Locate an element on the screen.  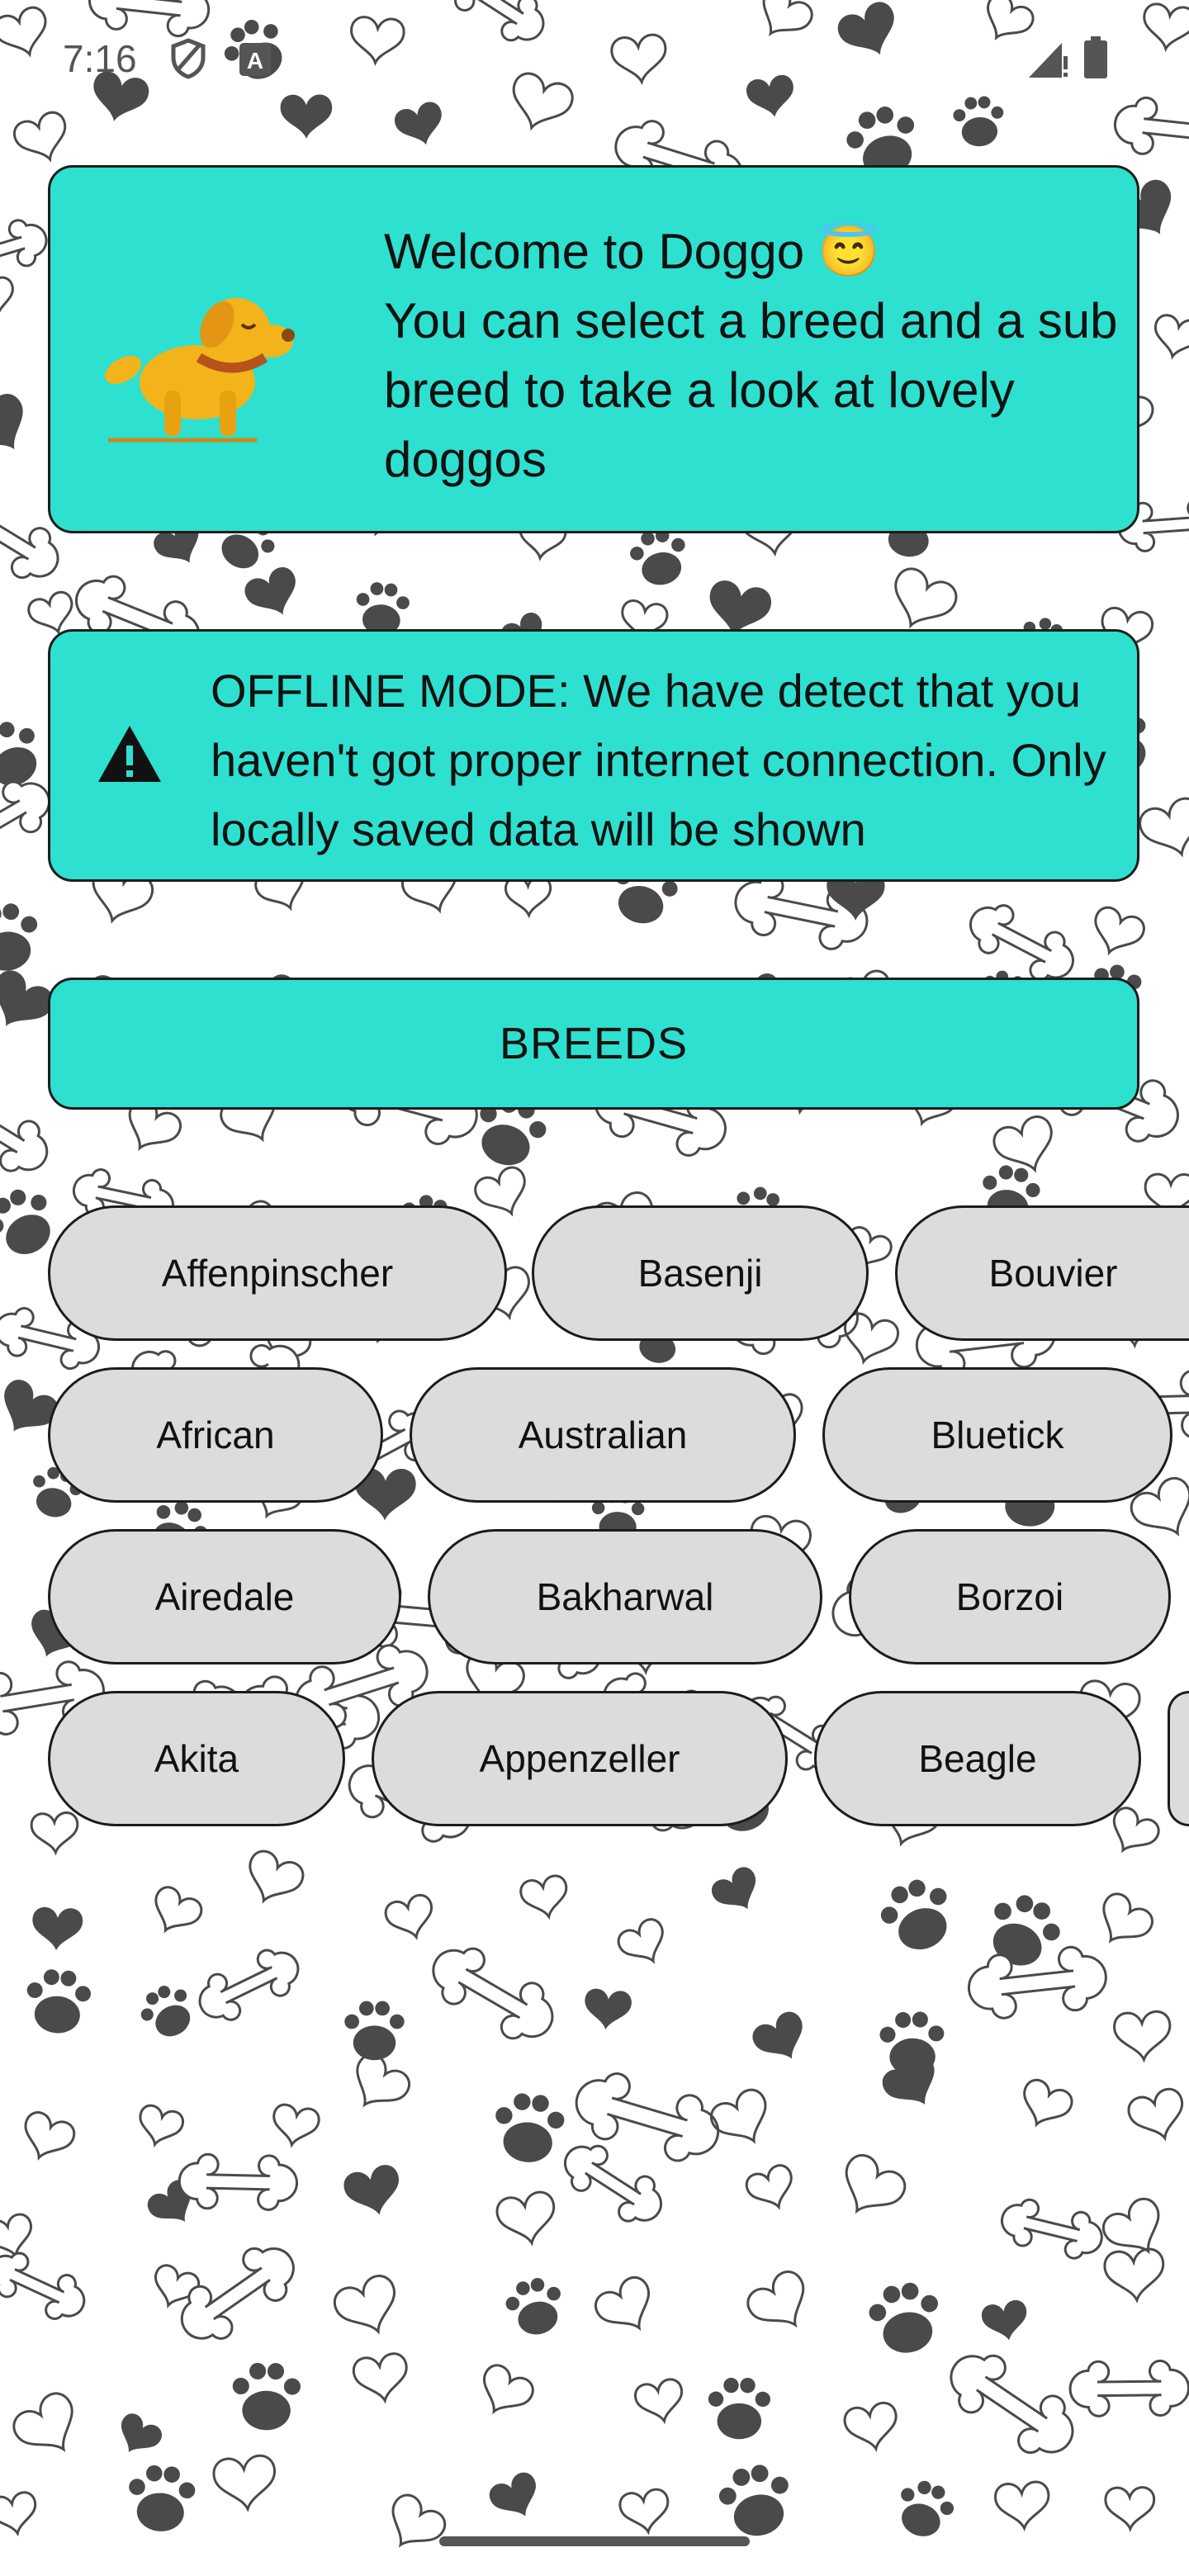
font-a-icon: A is located at coordinates (255, 59).